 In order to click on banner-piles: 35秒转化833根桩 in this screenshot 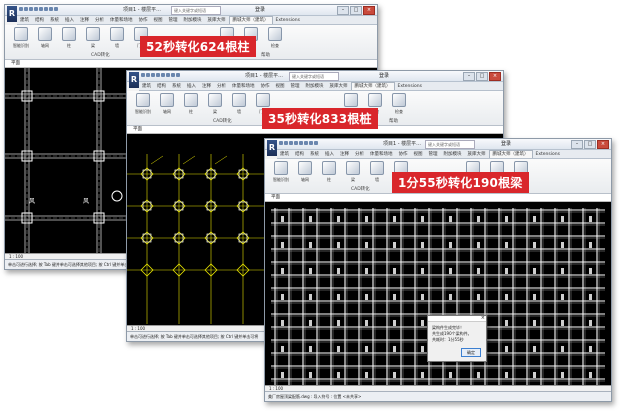, I will do `click(320, 118)`.